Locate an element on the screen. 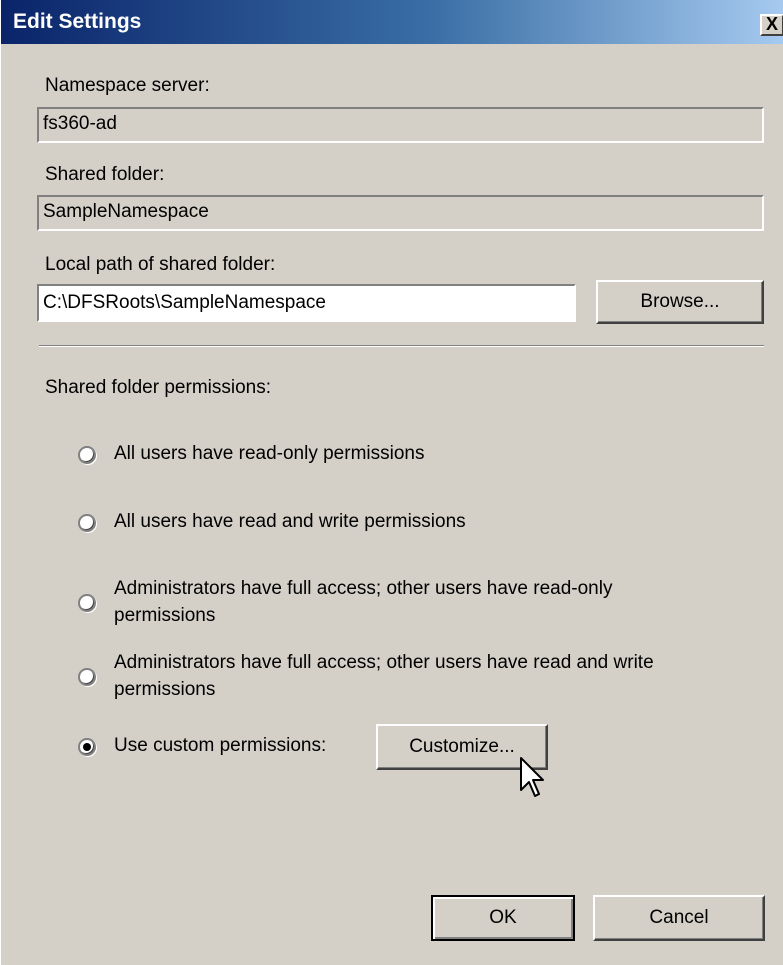 This screenshot has width=783, height=965. radio-read-only is located at coordinates (87, 455).